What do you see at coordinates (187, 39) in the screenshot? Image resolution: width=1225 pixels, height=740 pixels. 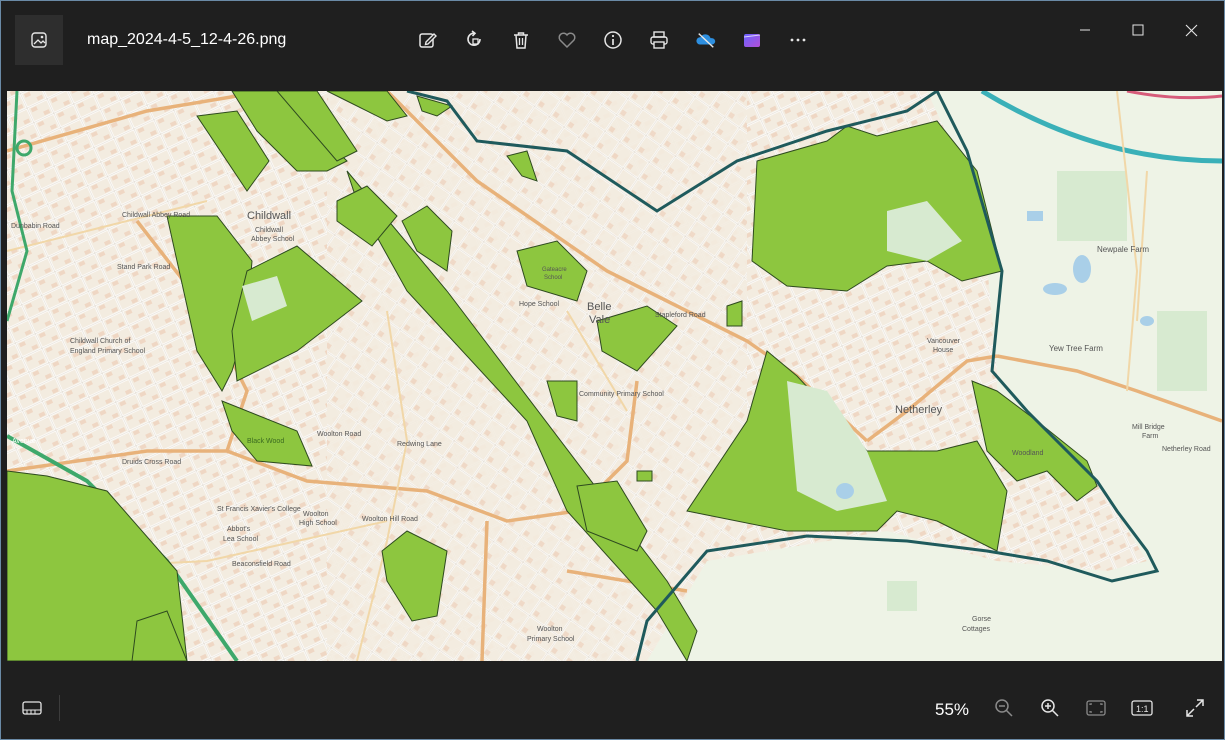 I see `file-name-title: map_2024-4-5_12-4-26.png` at bounding box center [187, 39].